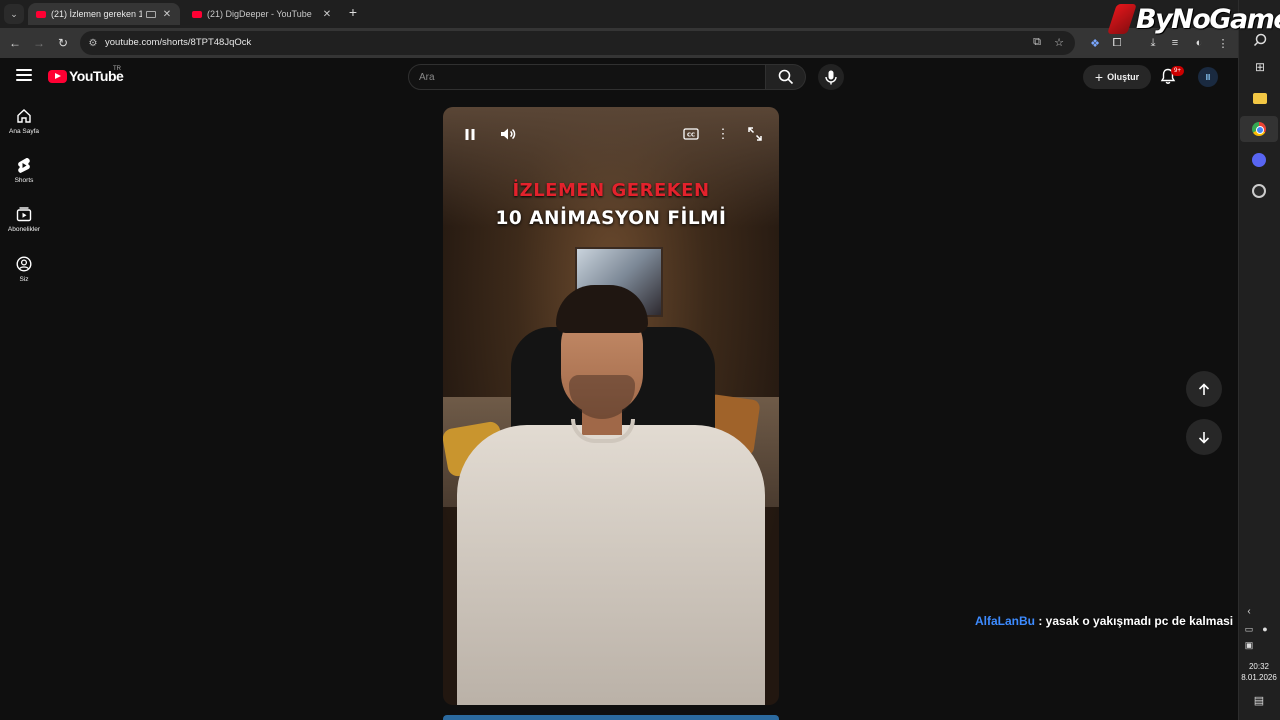  Describe the element at coordinates (24, 75) in the screenshot. I see `menu-icon` at that location.